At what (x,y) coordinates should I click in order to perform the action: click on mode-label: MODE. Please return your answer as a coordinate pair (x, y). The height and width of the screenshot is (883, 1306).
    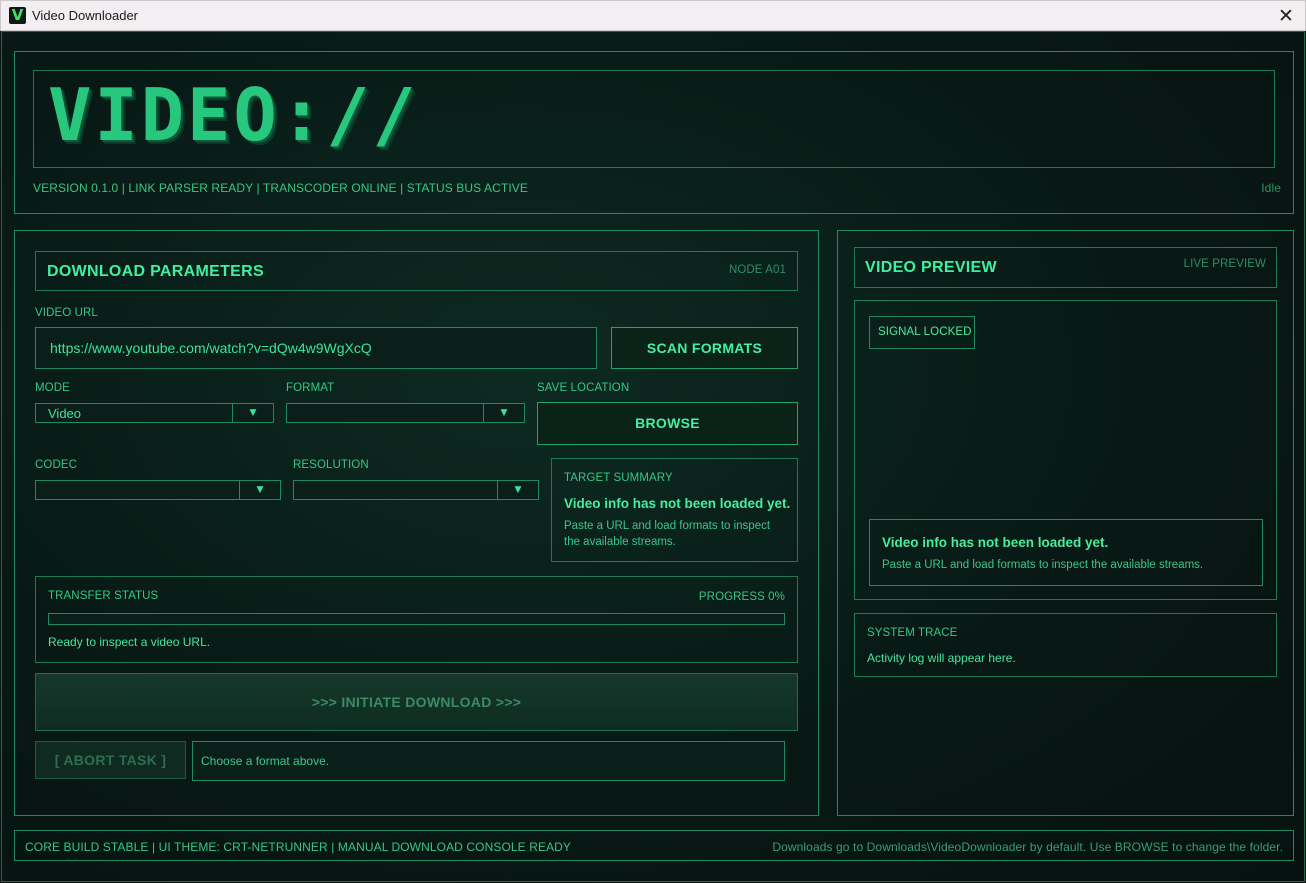
    Looking at the image, I should click on (52, 388).